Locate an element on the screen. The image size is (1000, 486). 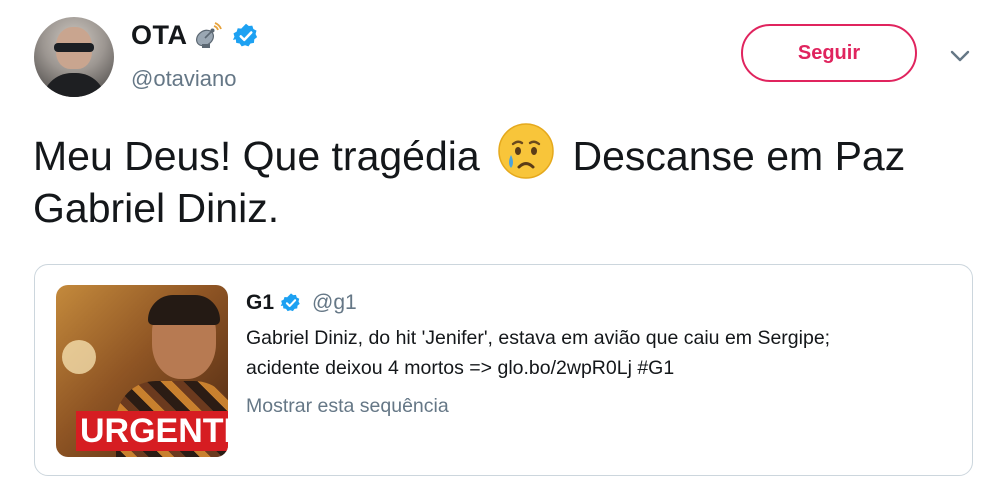
thumbnail-hair-shape is located at coordinates (184, 310).